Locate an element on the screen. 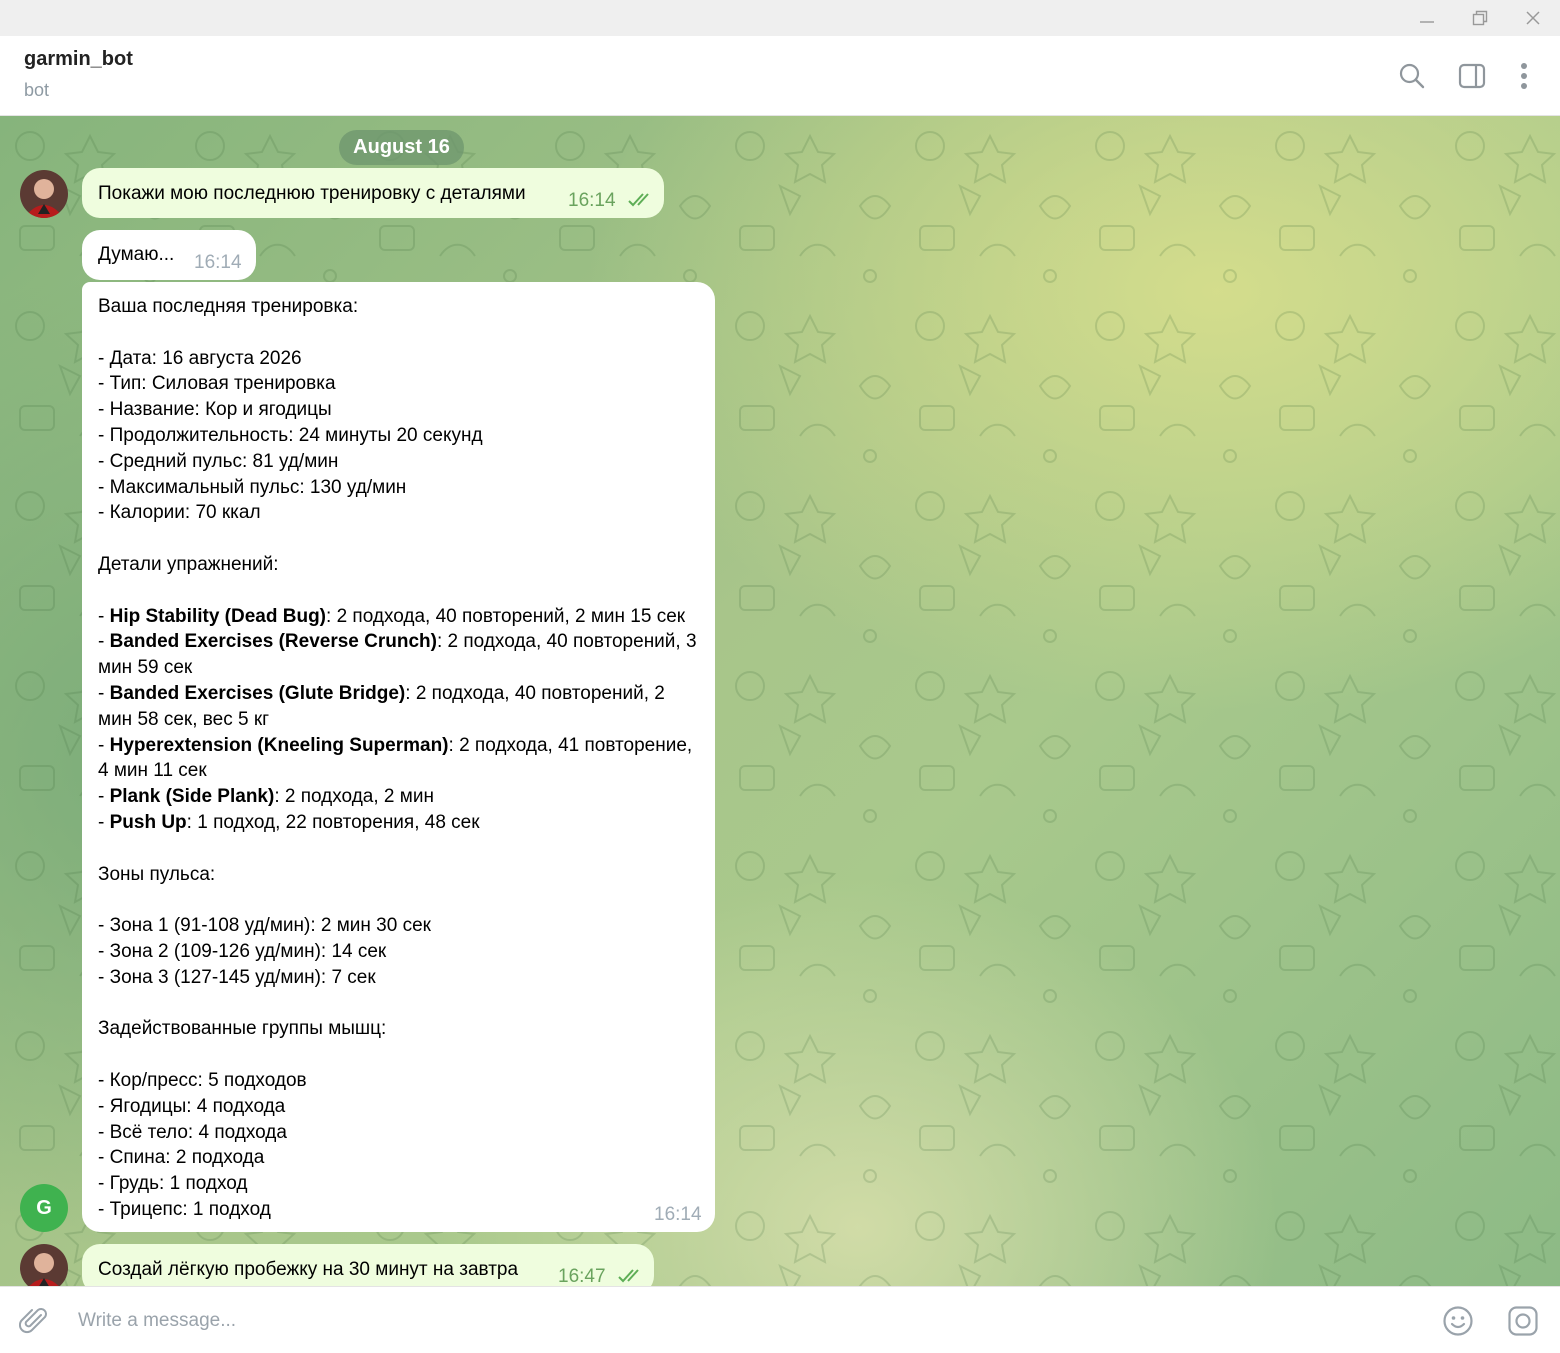 Image resolution: width=1560 pixels, height=1353 pixels. message-line: - Название: Кор и ягодицы is located at coordinates (400, 410).